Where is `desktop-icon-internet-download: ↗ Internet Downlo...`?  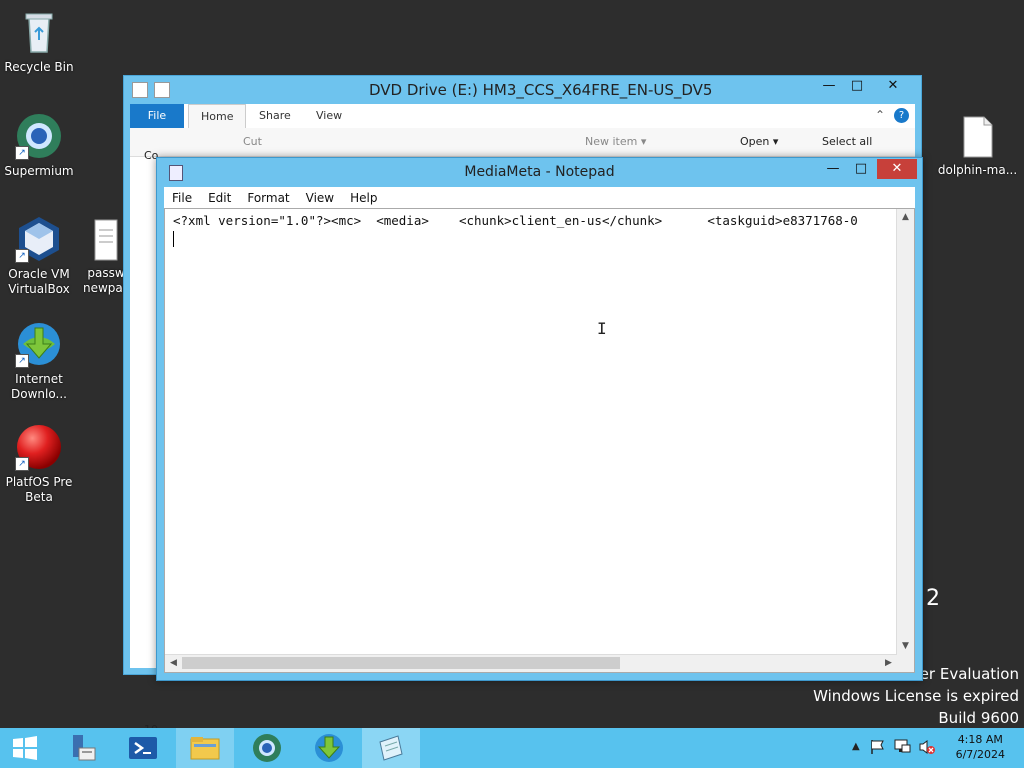 desktop-icon-internet-download: ↗ Internet Downlo... is located at coordinates (39, 361).